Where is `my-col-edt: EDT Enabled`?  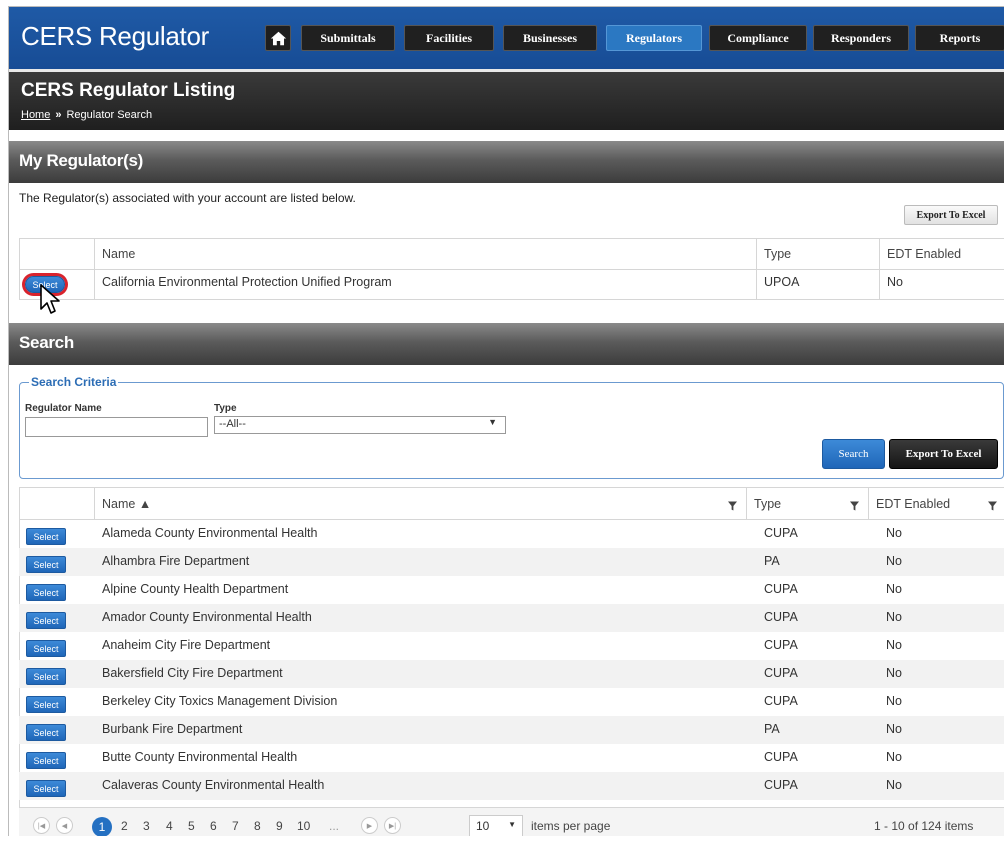 my-col-edt: EDT Enabled is located at coordinates (924, 254).